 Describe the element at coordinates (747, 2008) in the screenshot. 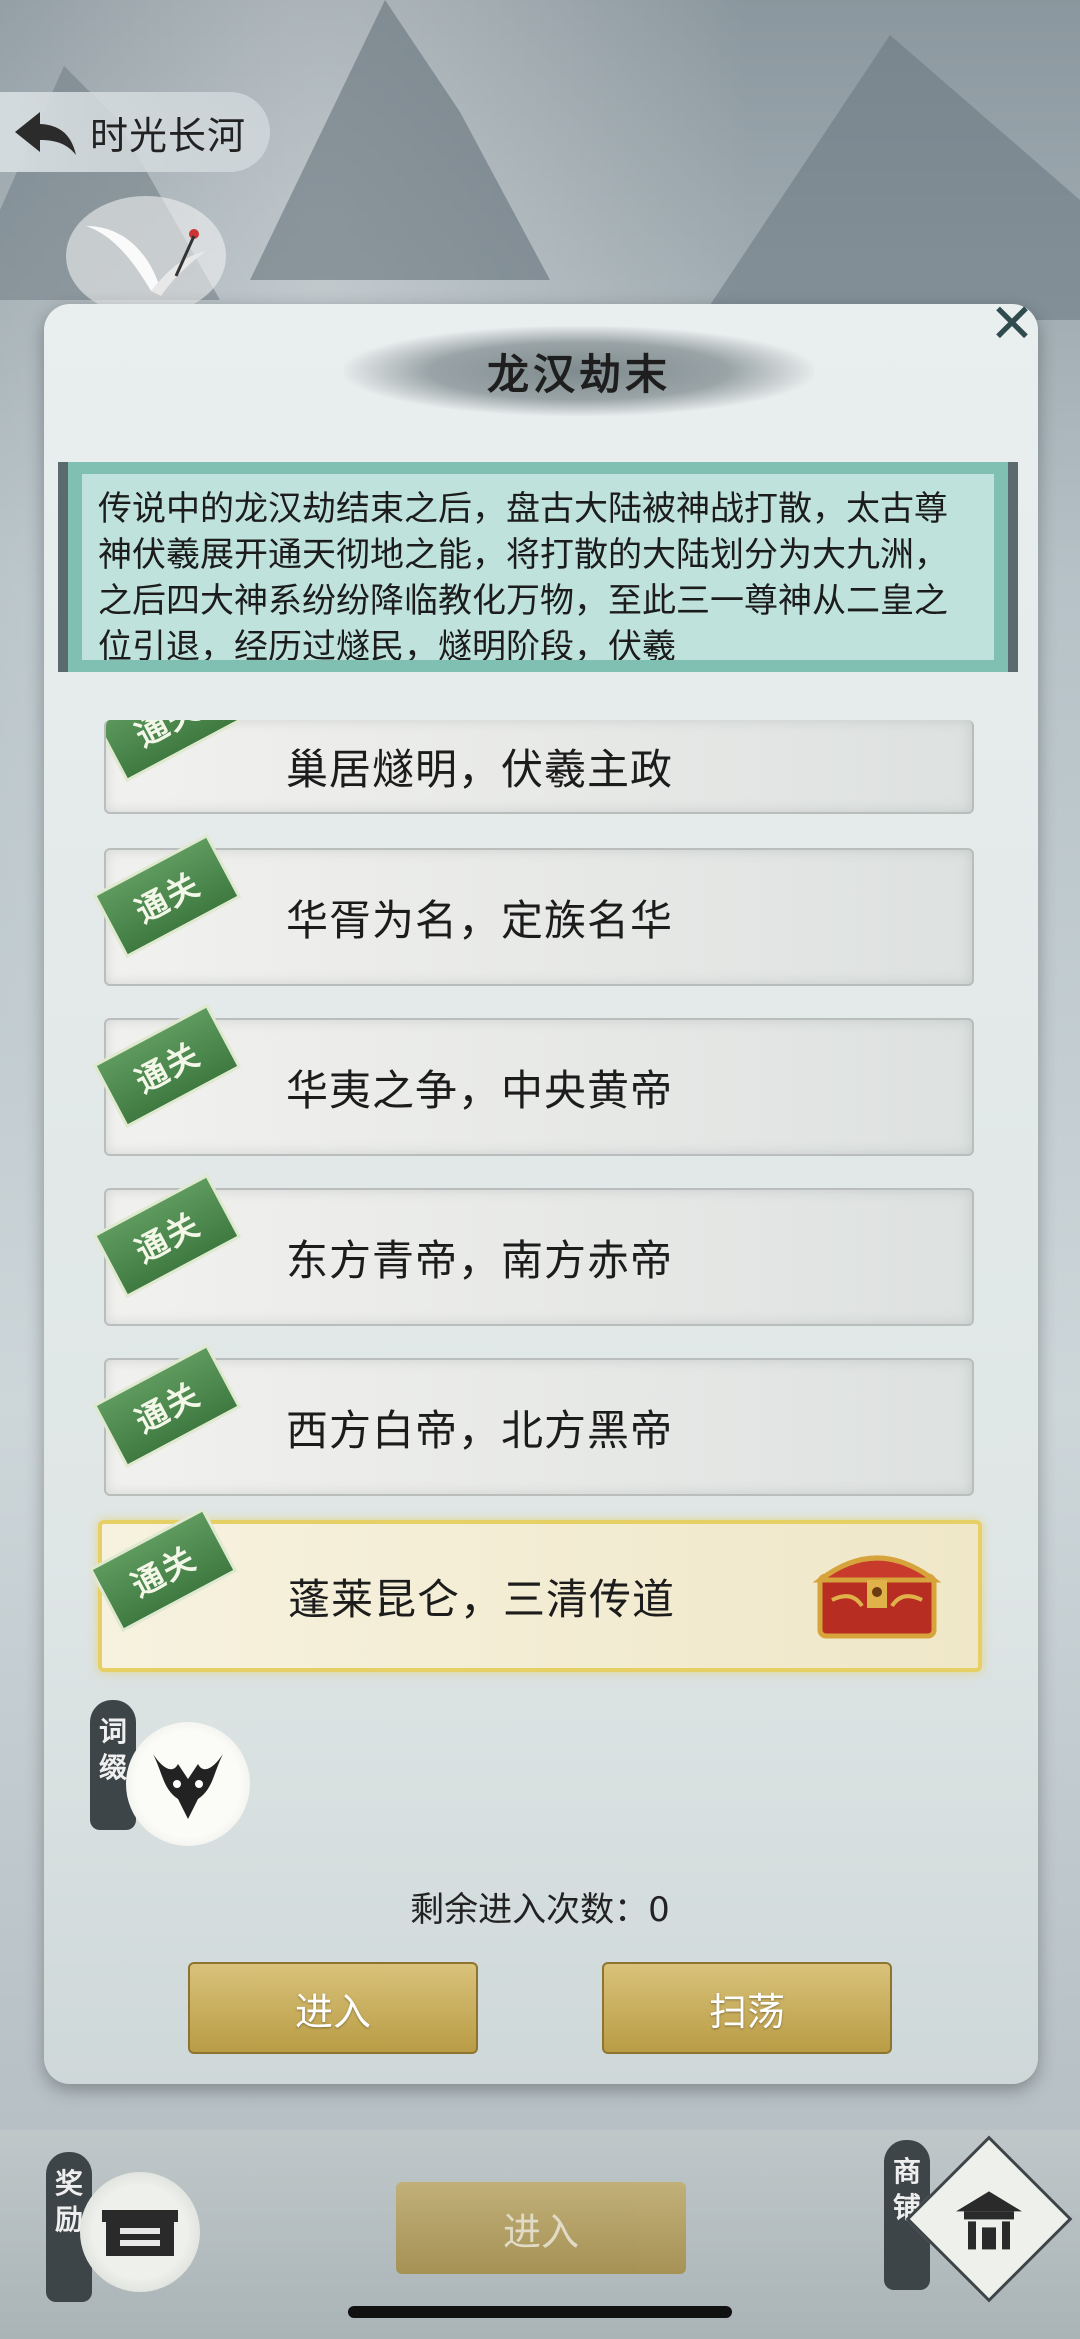

I see `sweep-button: 扫荡` at that location.